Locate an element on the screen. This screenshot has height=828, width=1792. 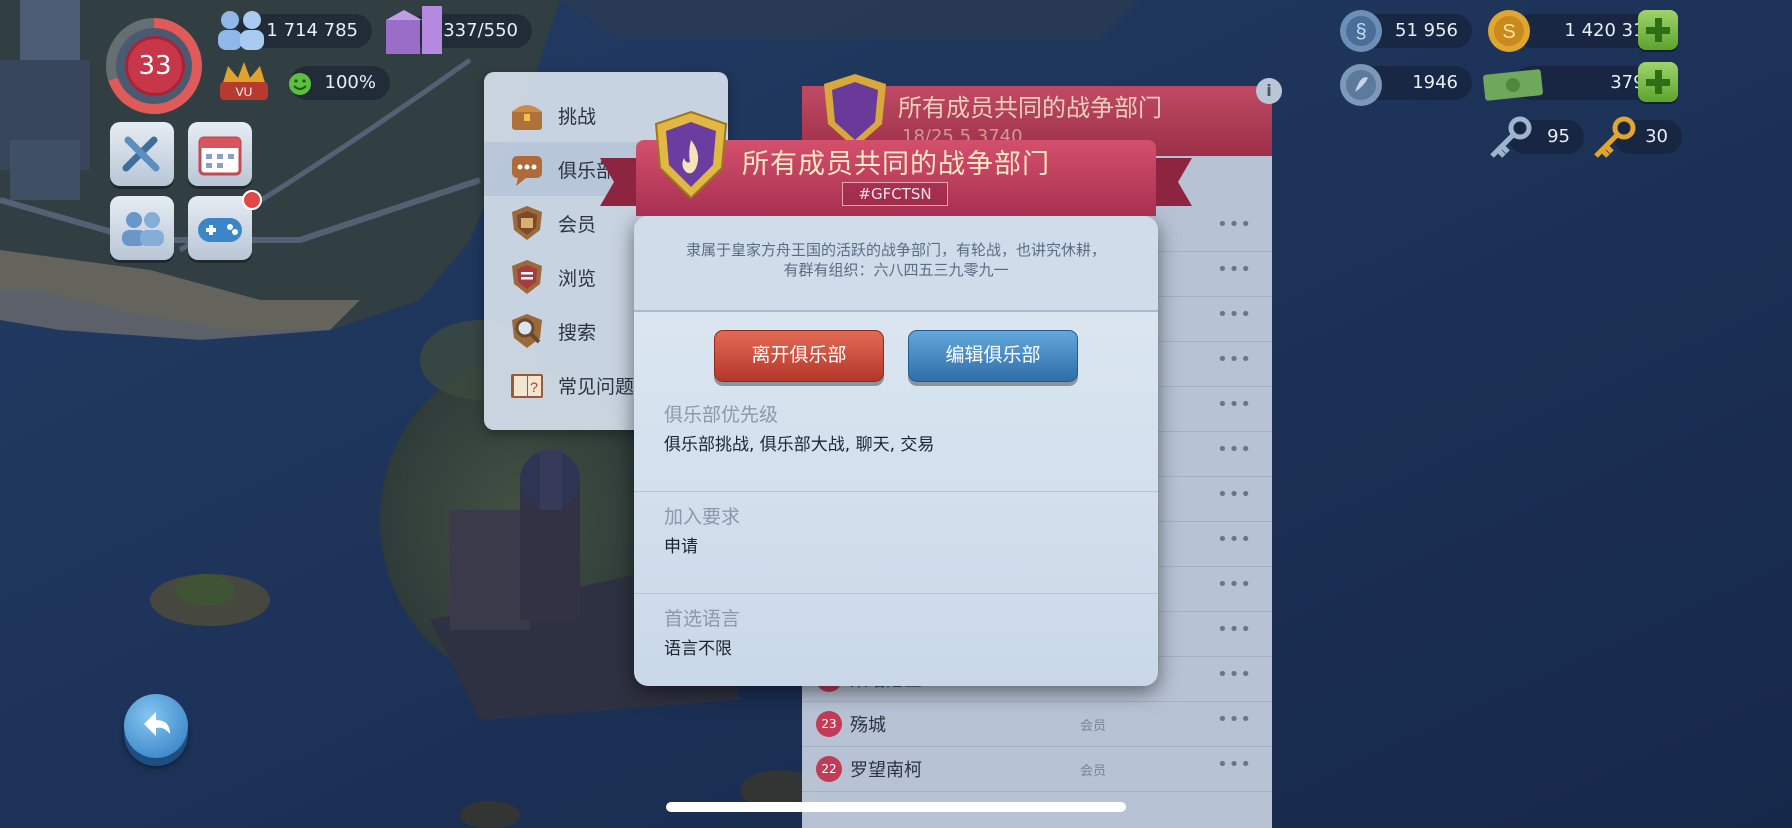
member-name: 罗望南柯 is located at coordinates (886, 770).